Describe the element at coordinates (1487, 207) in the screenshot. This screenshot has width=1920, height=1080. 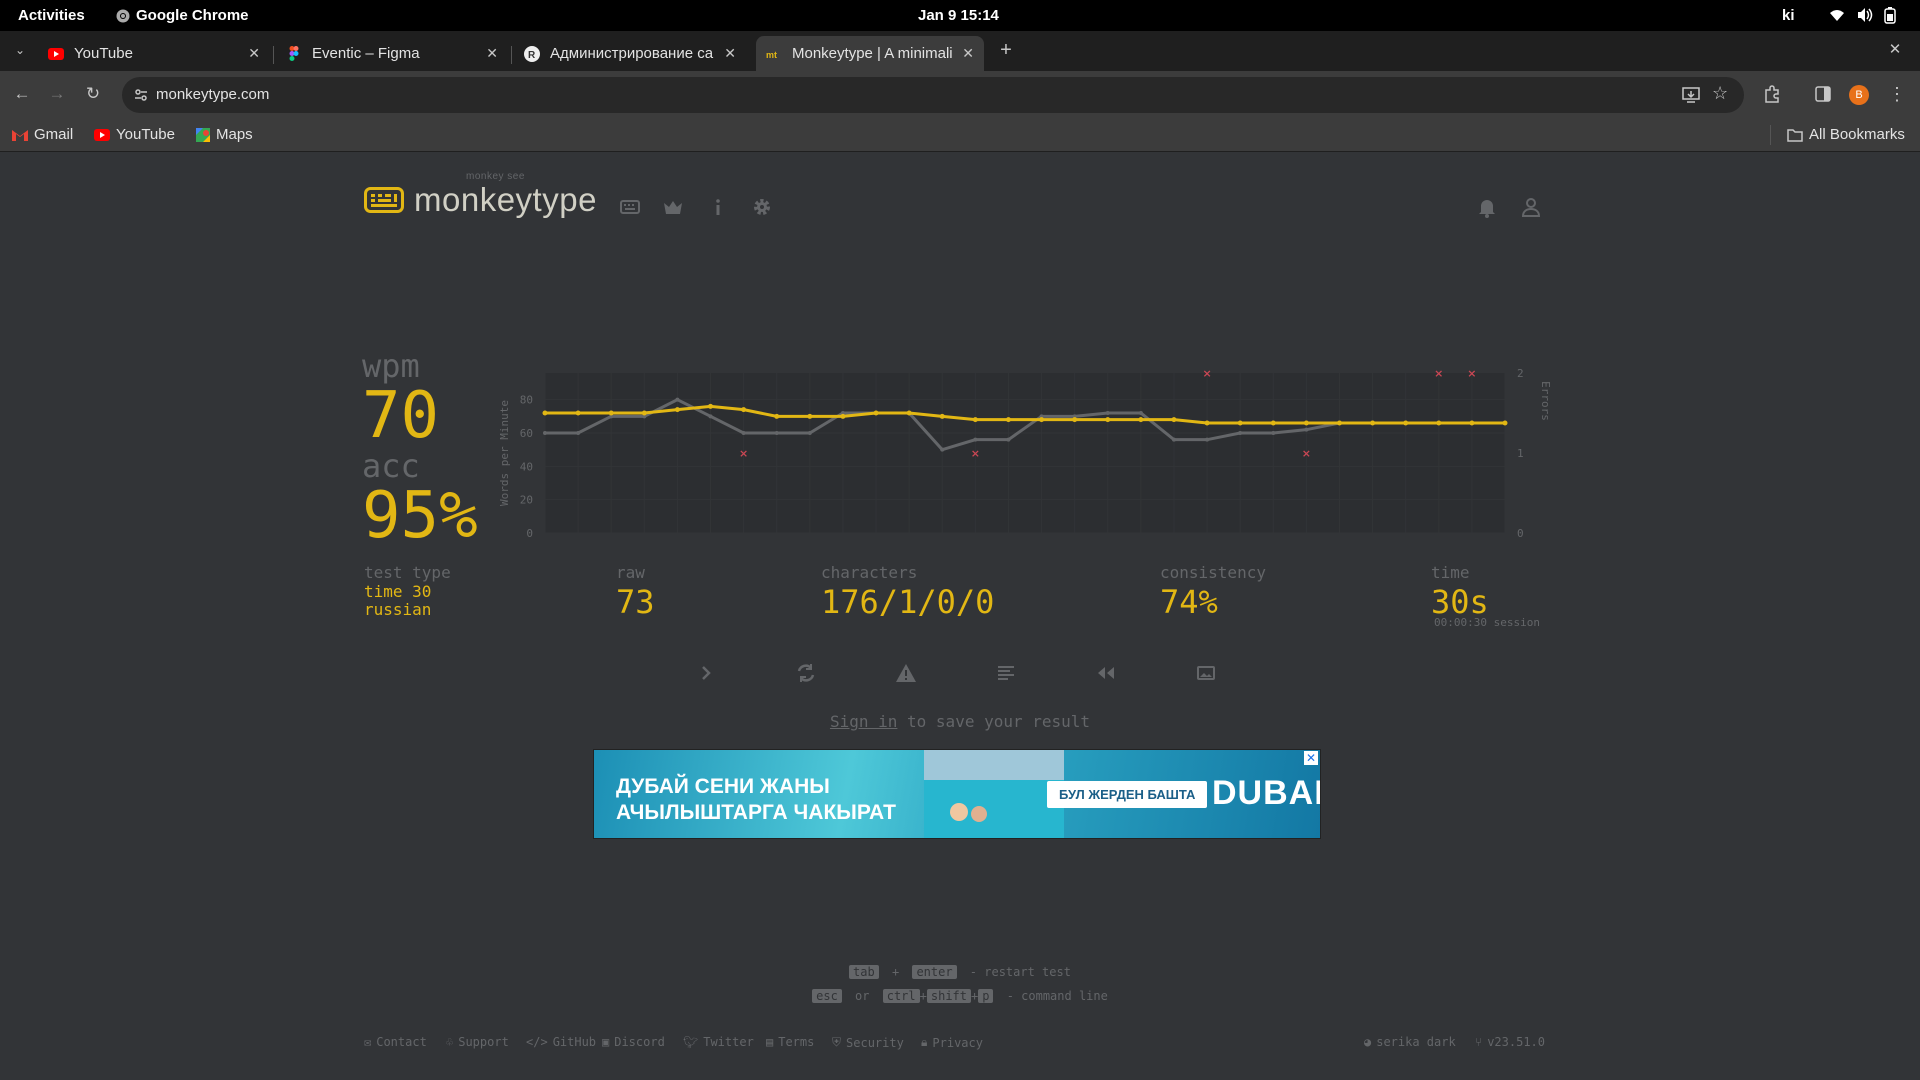
I see `bell-icon` at that location.